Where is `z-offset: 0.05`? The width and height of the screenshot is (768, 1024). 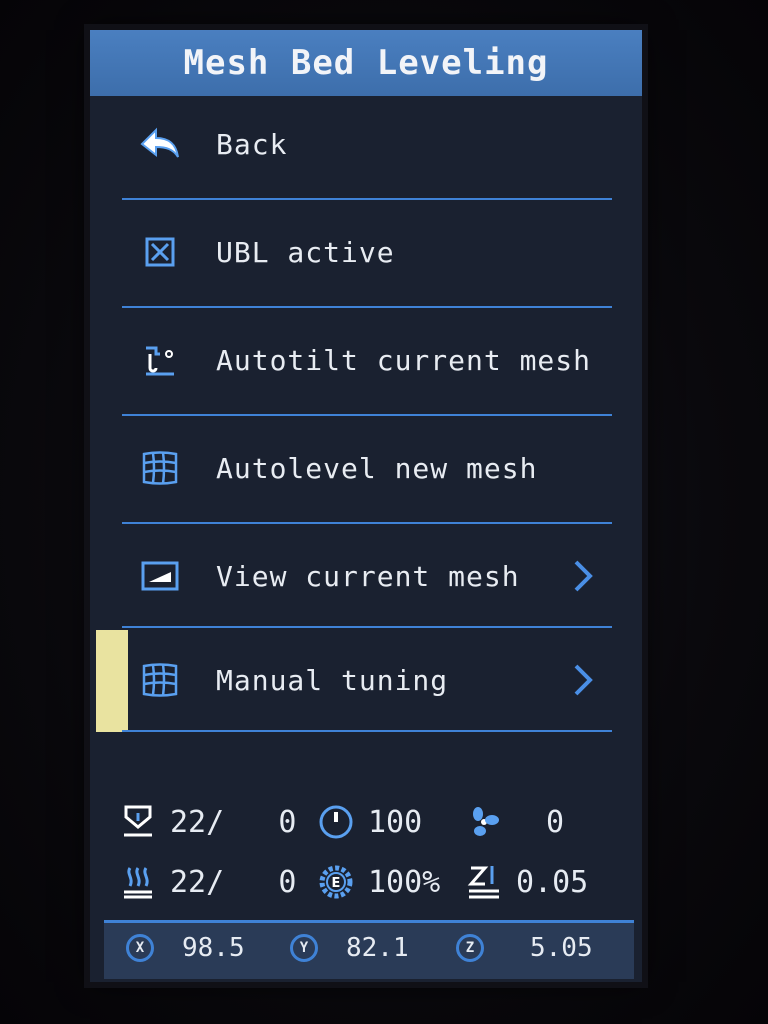 z-offset: 0.05 is located at coordinates (527, 882).